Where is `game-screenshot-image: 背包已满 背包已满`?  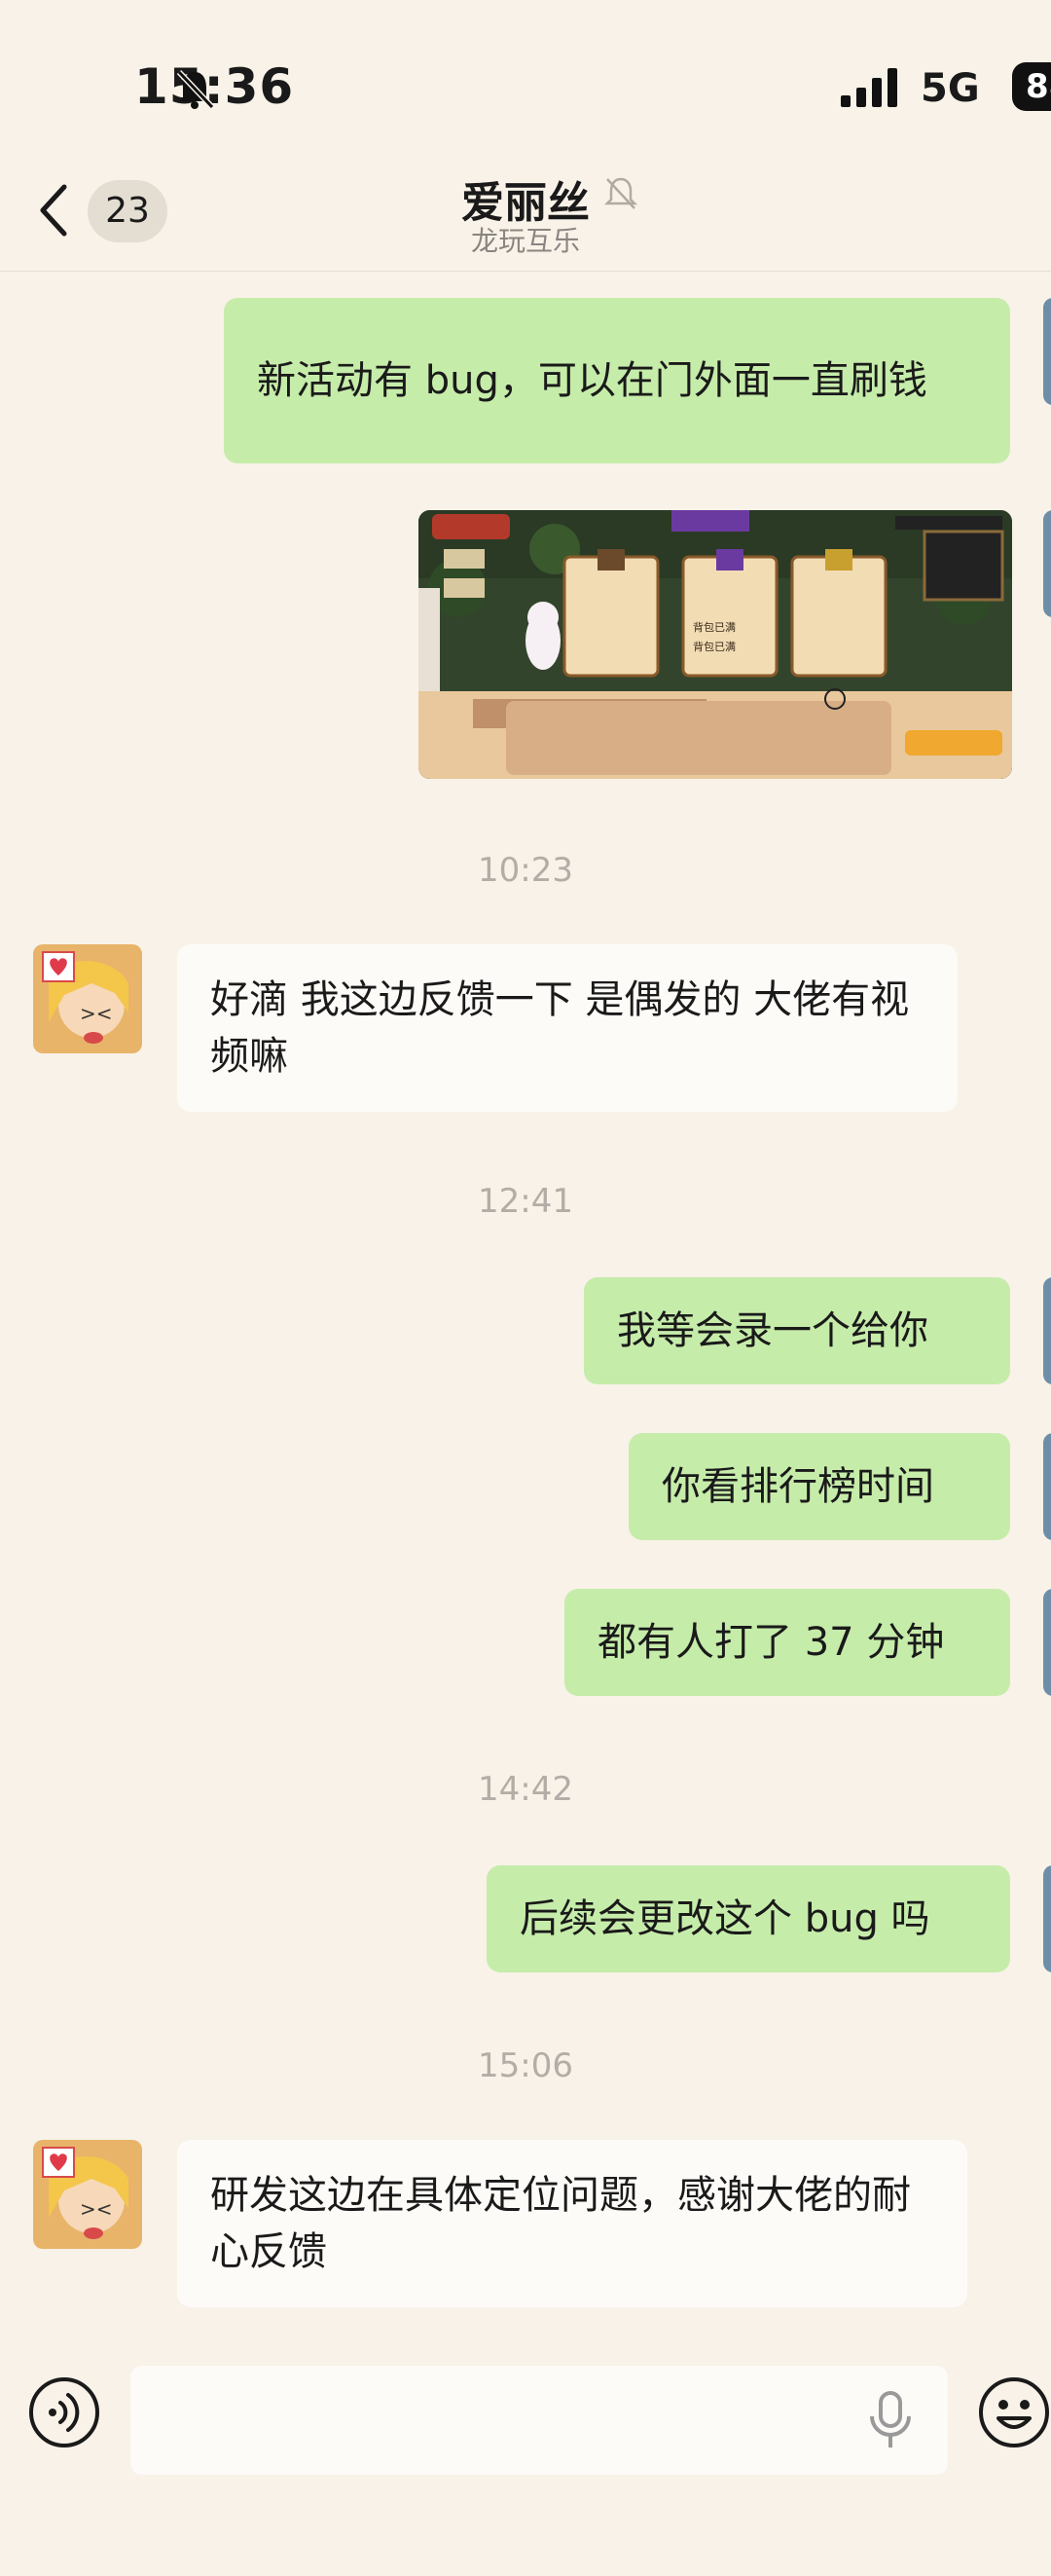
game-screenshot-image: 背包已满 背包已满 is located at coordinates (715, 644).